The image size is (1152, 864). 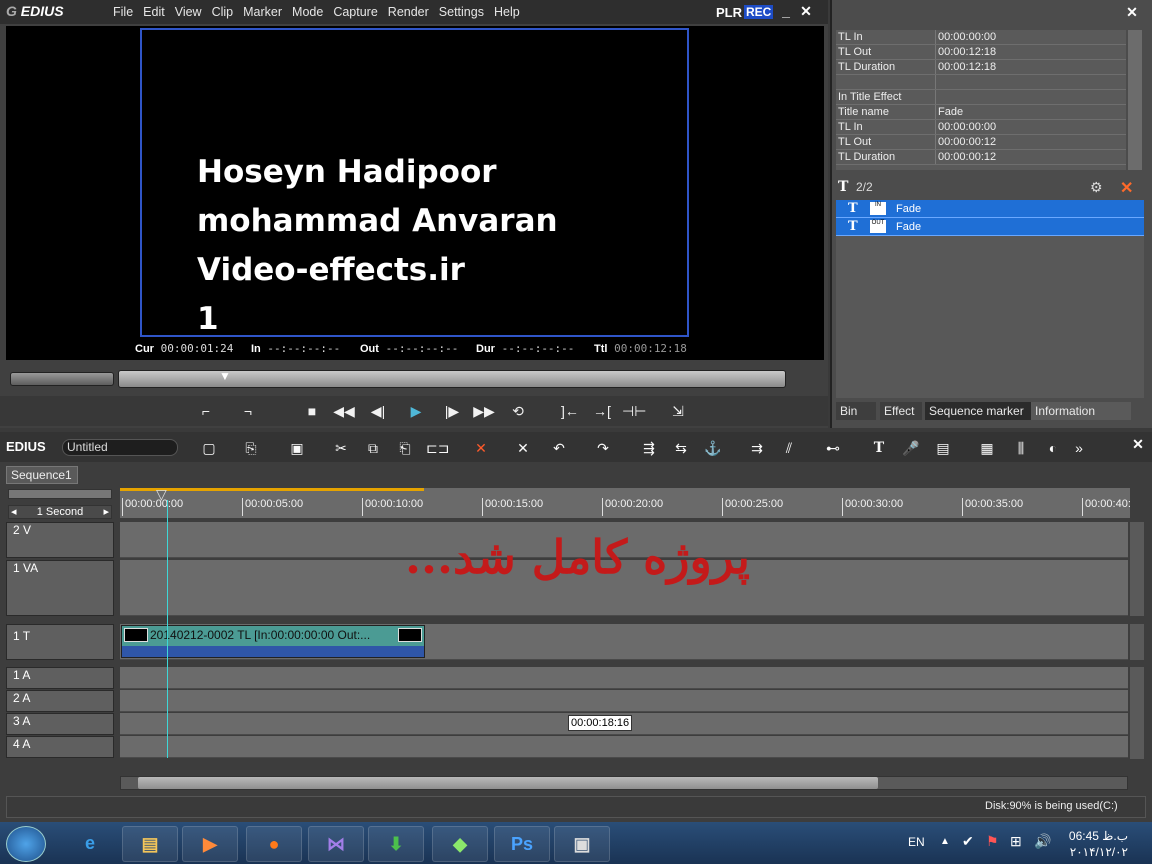 I want to click on properties-icon: ⚙, so click(x=1096, y=187).